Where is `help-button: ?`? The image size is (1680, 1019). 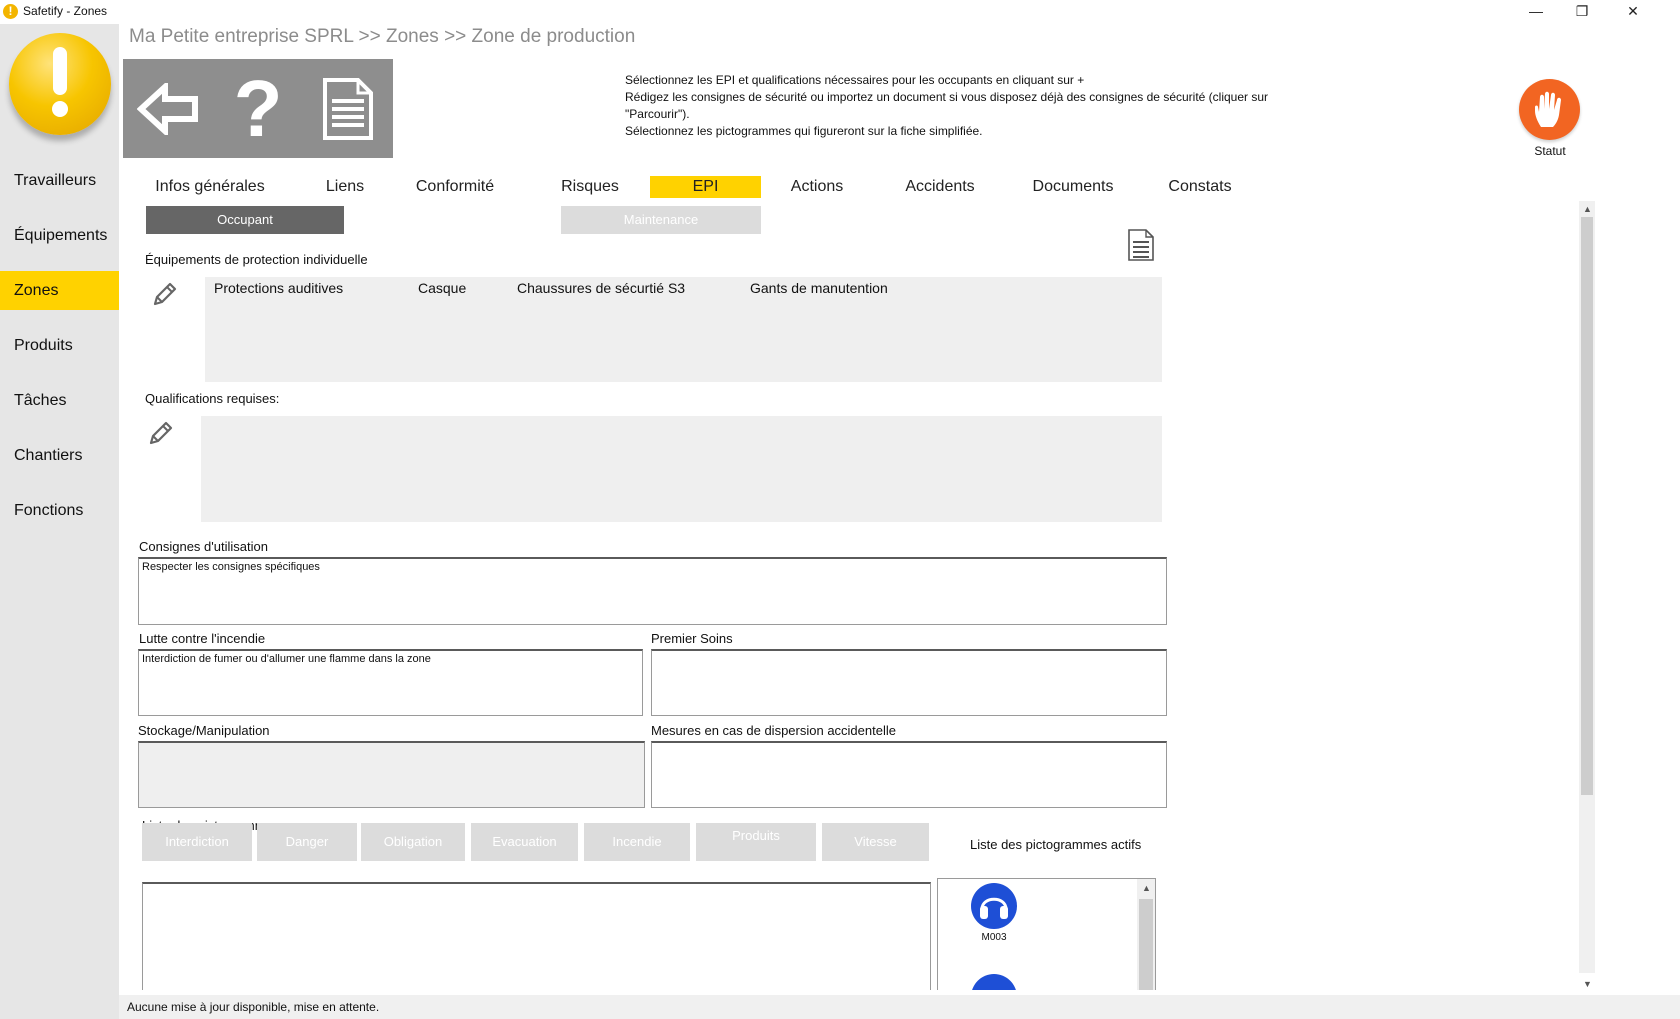 help-button: ? is located at coordinates (258, 108).